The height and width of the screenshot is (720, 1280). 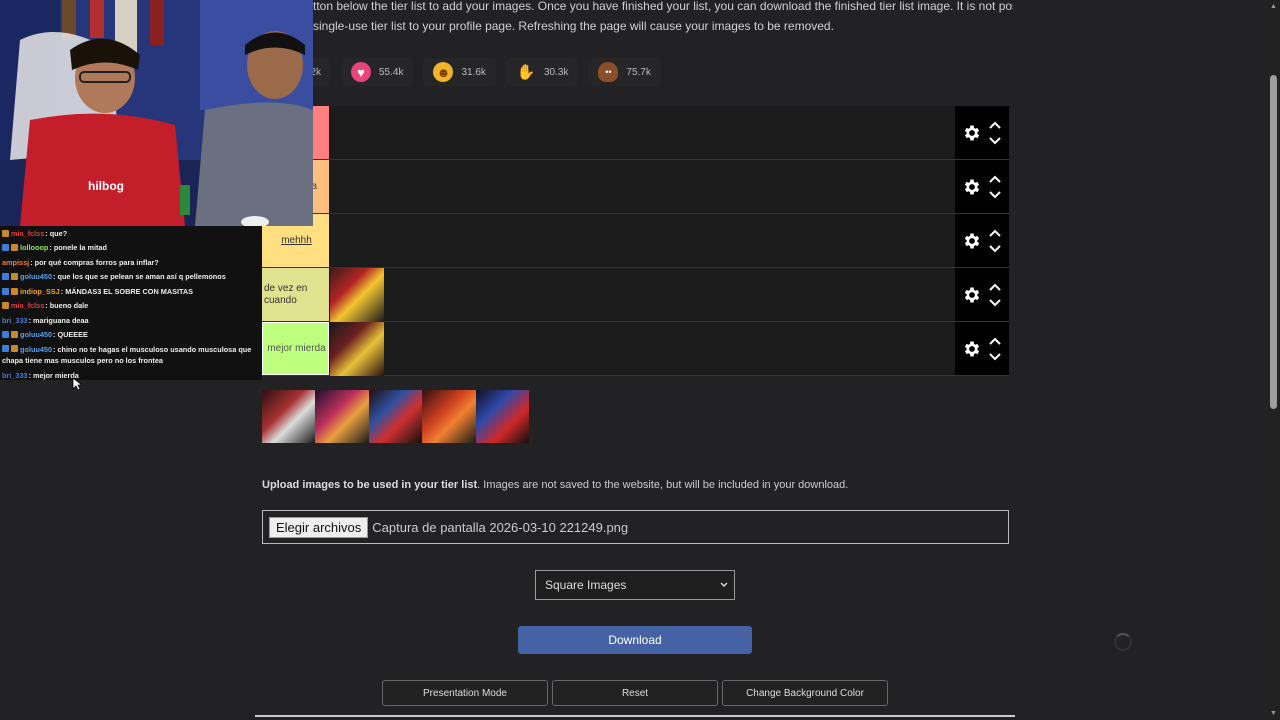 I want to click on chat-message: bri_333: mariguana deaa, so click(x=45, y=320).